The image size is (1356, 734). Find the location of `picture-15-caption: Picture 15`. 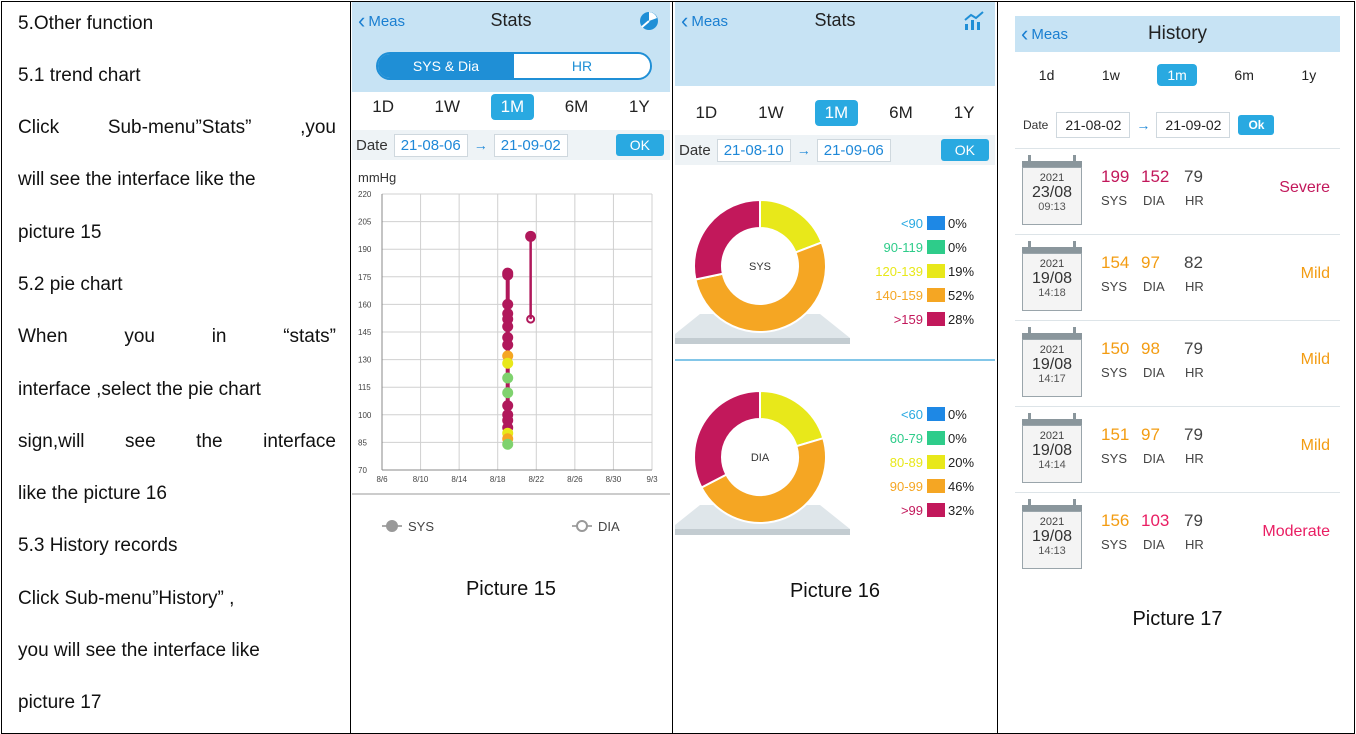

picture-15-caption: Picture 15 is located at coordinates (511, 589).